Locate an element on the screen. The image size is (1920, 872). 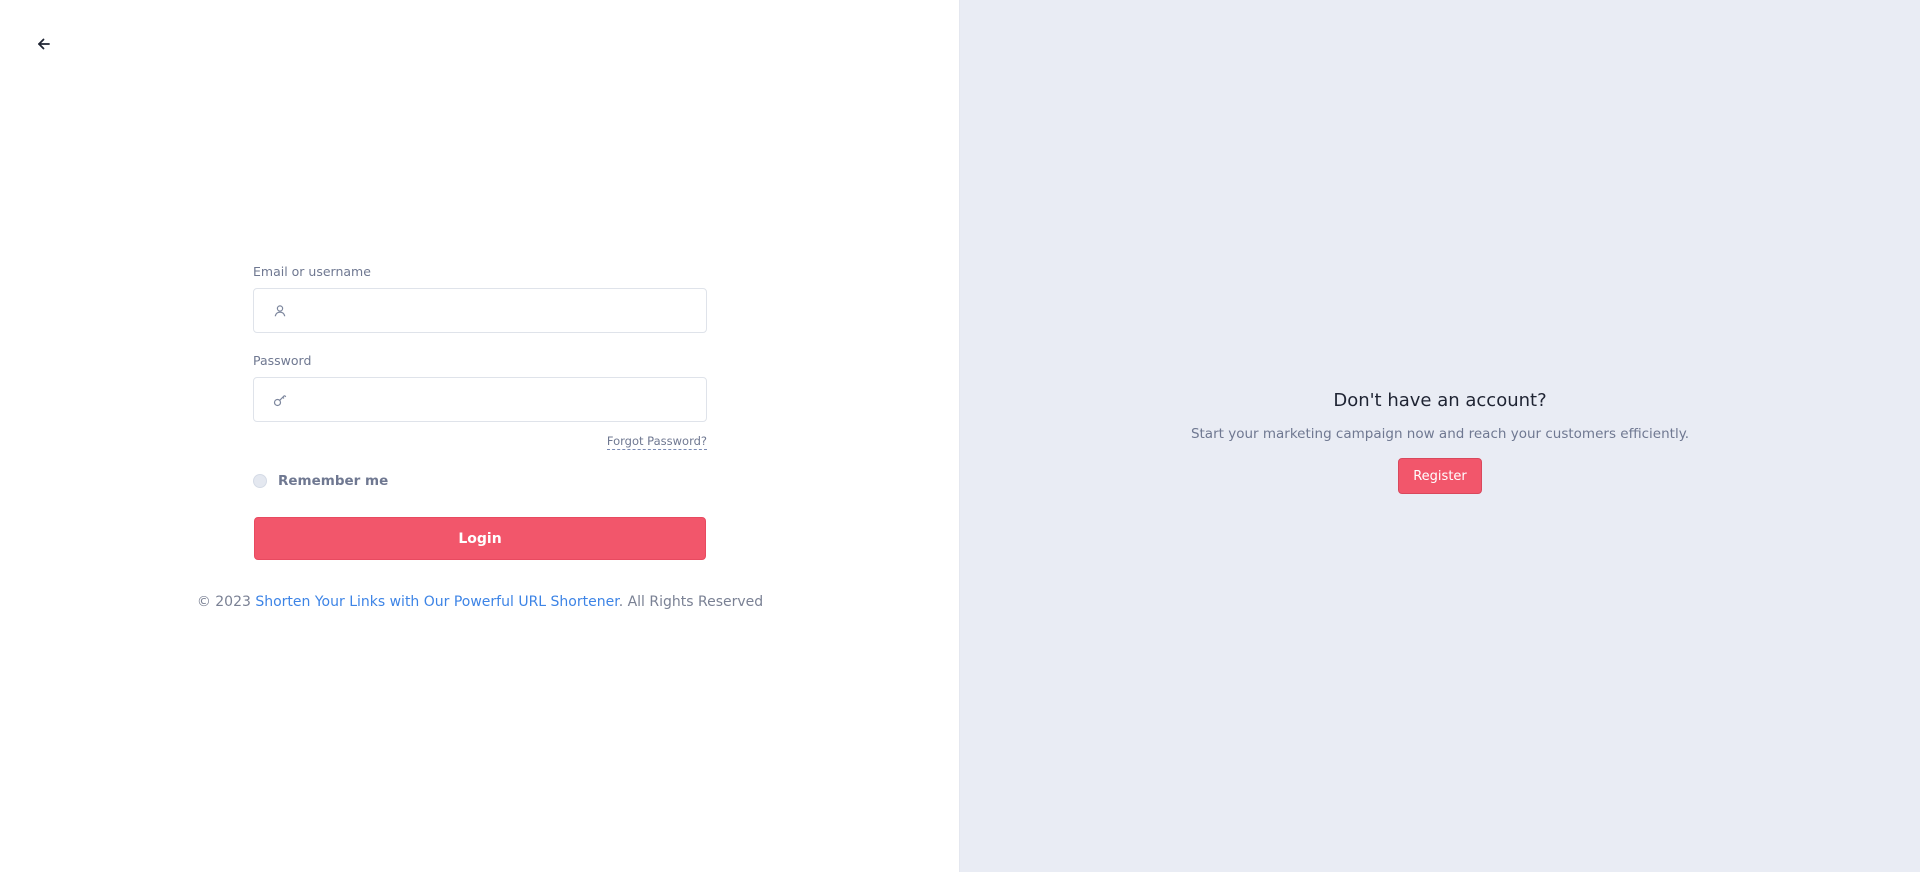
remember-me-row: Remember me is located at coordinates (480, 481).